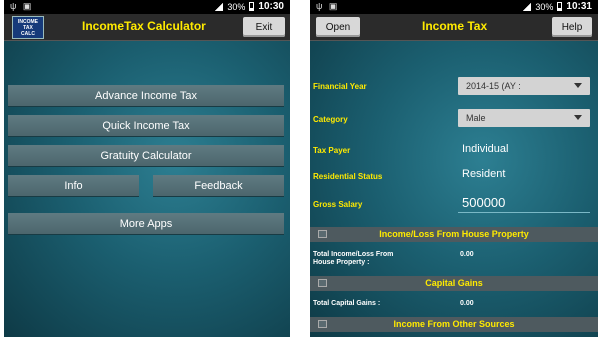 Image resolution: width=600 pixels, height=337 pixels. What do you see at coordinates (476, 118) in the screenshot?
I see `category-value: Male` at bounding box center [476, 118].